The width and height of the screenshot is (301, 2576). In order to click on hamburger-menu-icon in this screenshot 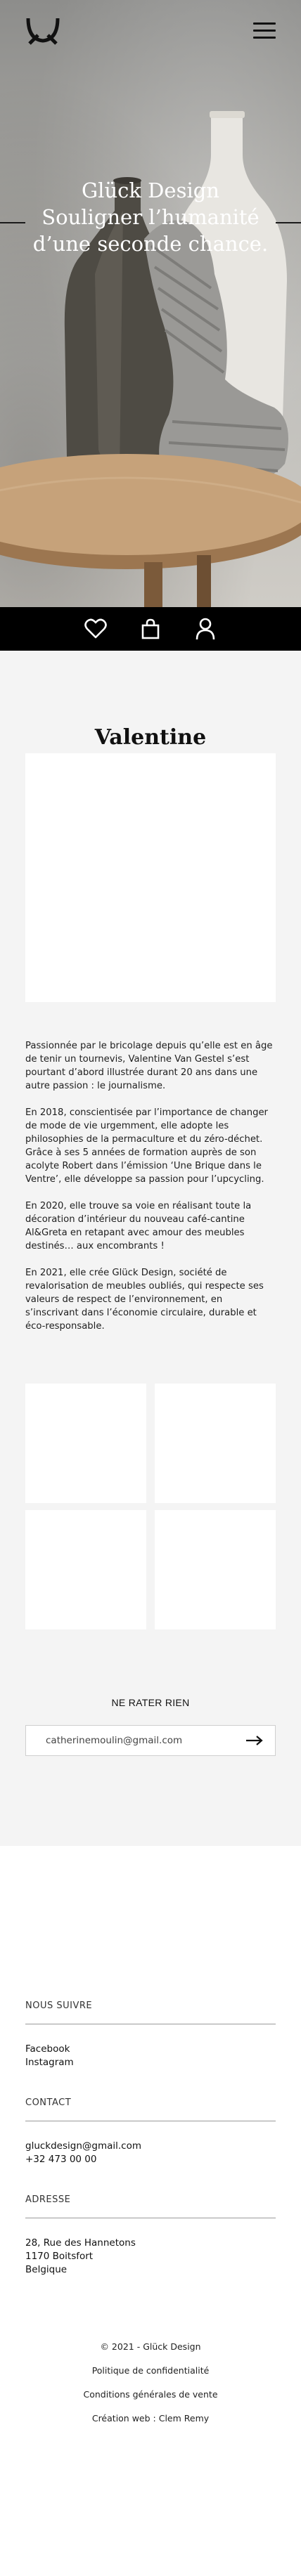, I will do `click(264, 30)`.